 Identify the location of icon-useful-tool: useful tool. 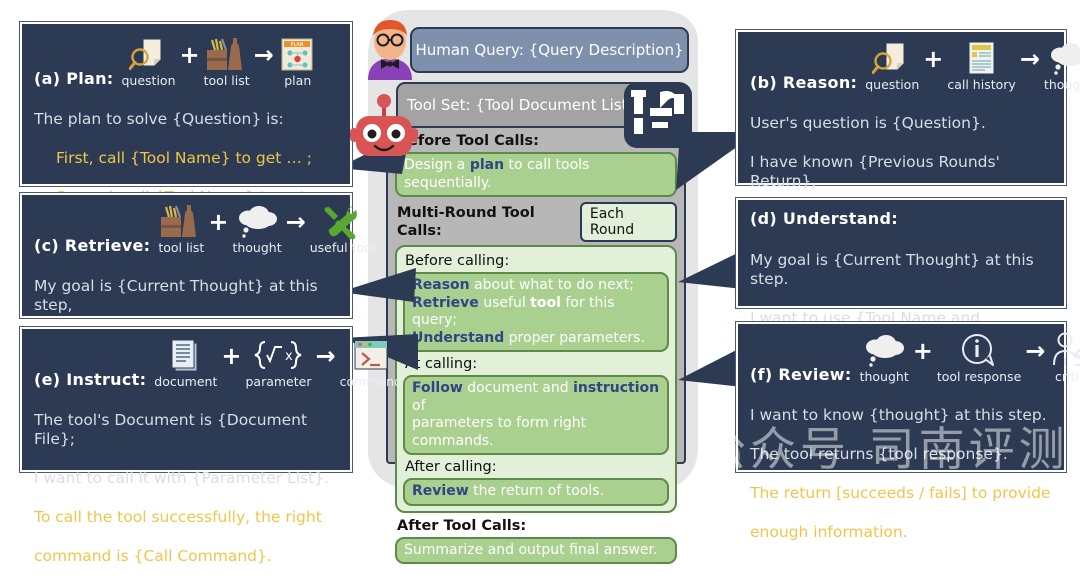
(343, 228).